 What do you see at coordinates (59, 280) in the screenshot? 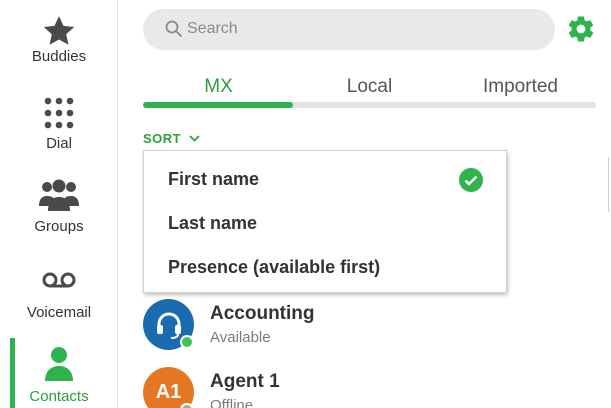
I see `voicemail-icon` at bounding box center [59, 280].